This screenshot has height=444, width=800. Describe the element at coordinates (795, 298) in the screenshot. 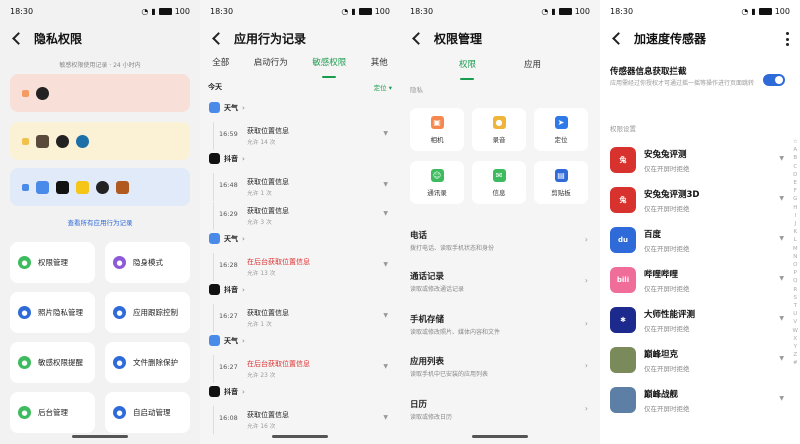

I see `alphabet-letter: S` at that location.